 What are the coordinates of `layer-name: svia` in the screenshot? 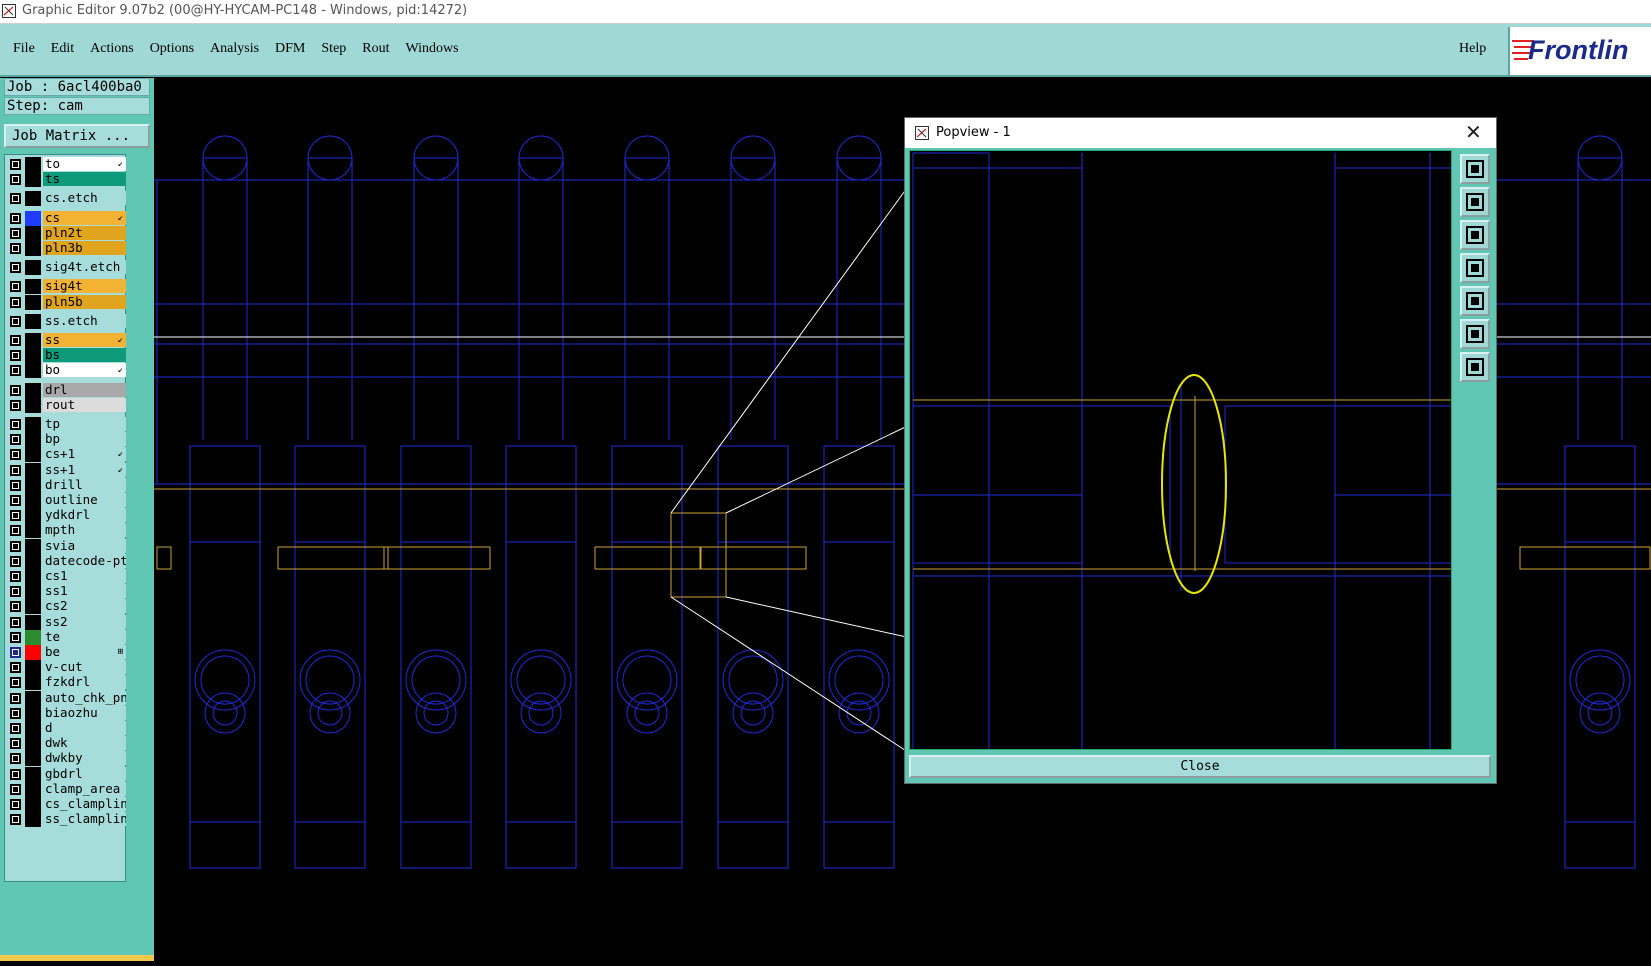 It's located at (84, 545).